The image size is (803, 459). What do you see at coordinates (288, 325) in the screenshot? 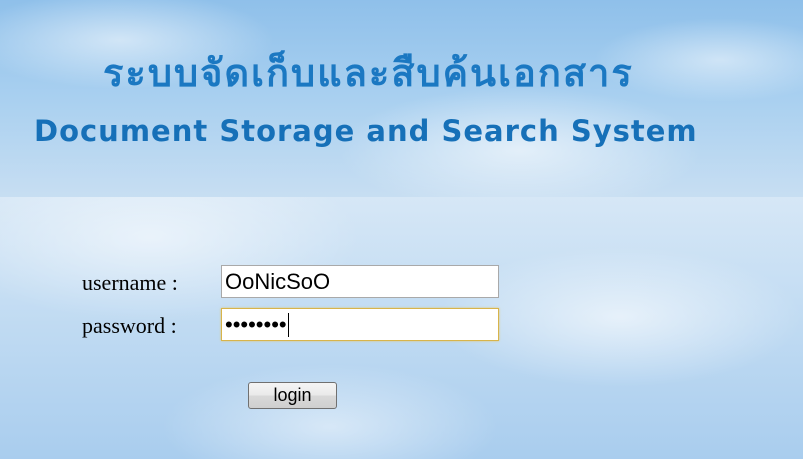
I see `text-caret` at bounding box center [288, 325].